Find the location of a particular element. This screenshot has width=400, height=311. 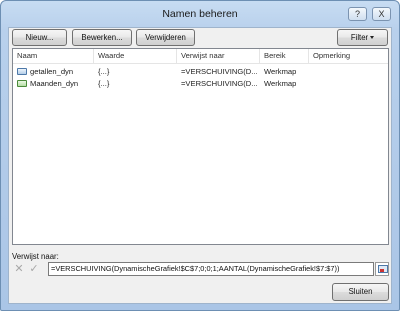

range-select-arrow-icon is located at coordinates (382, 270).